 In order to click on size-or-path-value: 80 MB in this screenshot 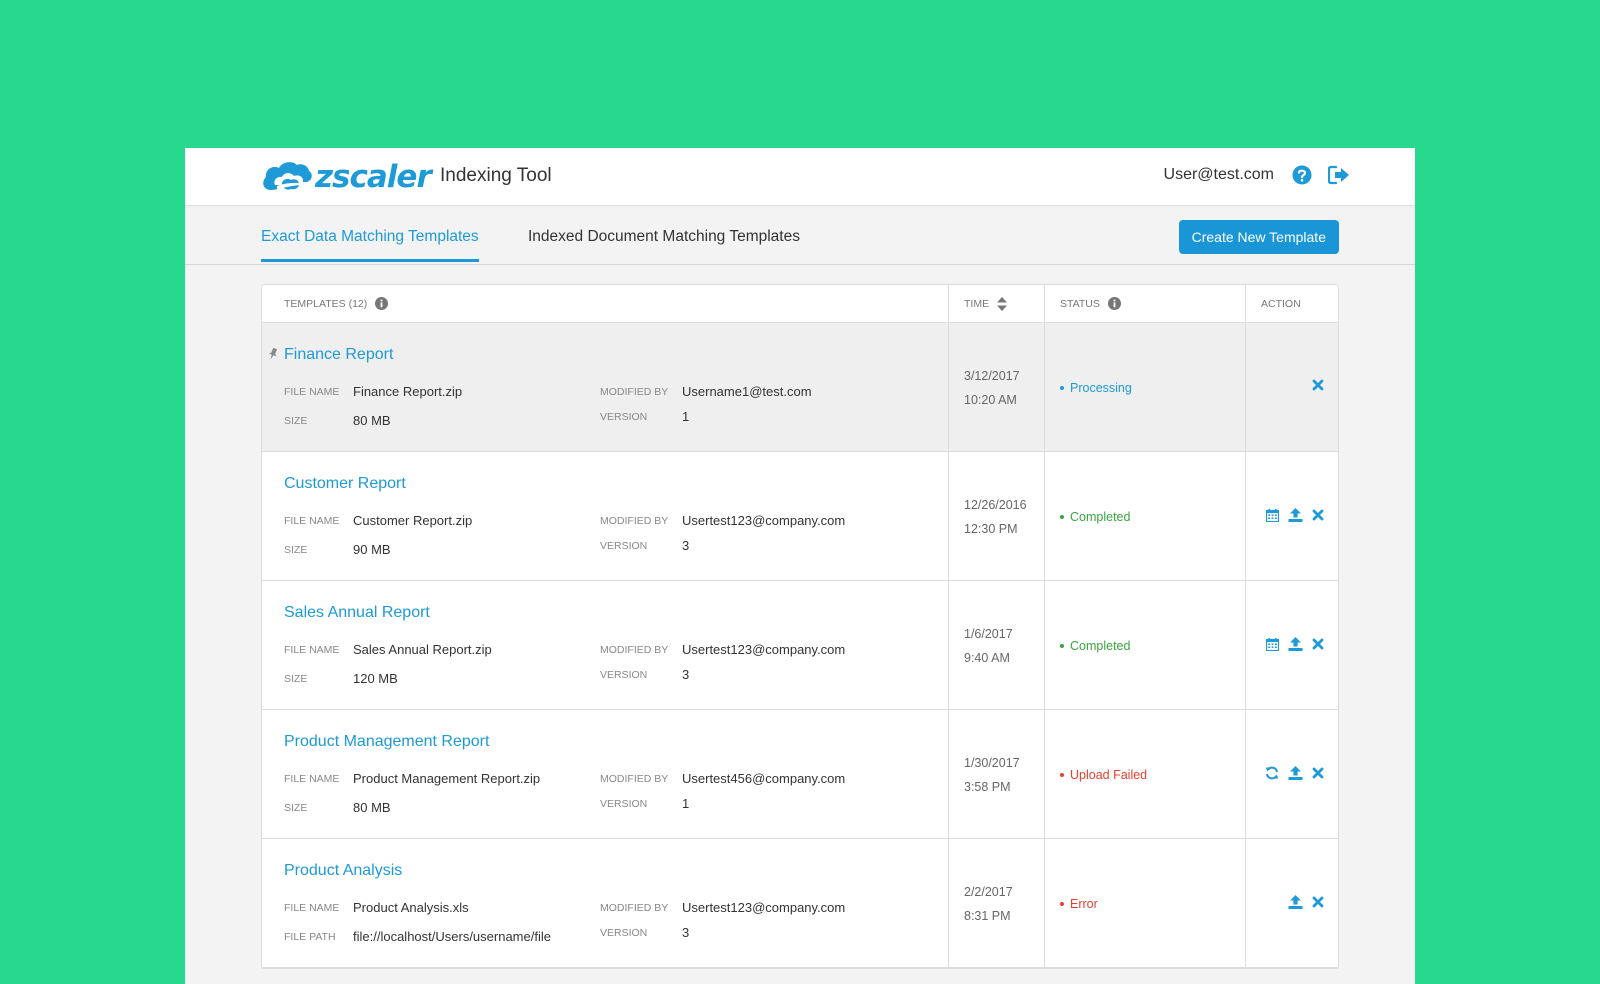, I will do `click(372, 420)`.